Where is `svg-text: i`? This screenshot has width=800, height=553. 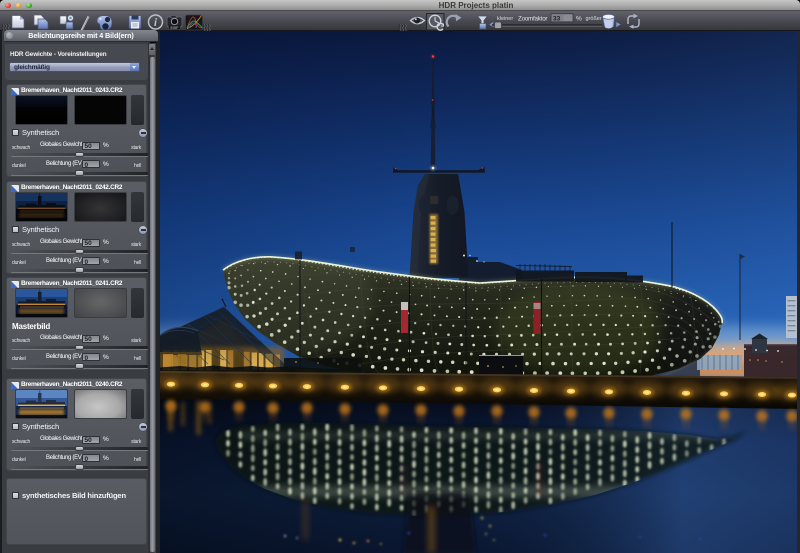 svg-text: i is located at coordinates (156, 23).